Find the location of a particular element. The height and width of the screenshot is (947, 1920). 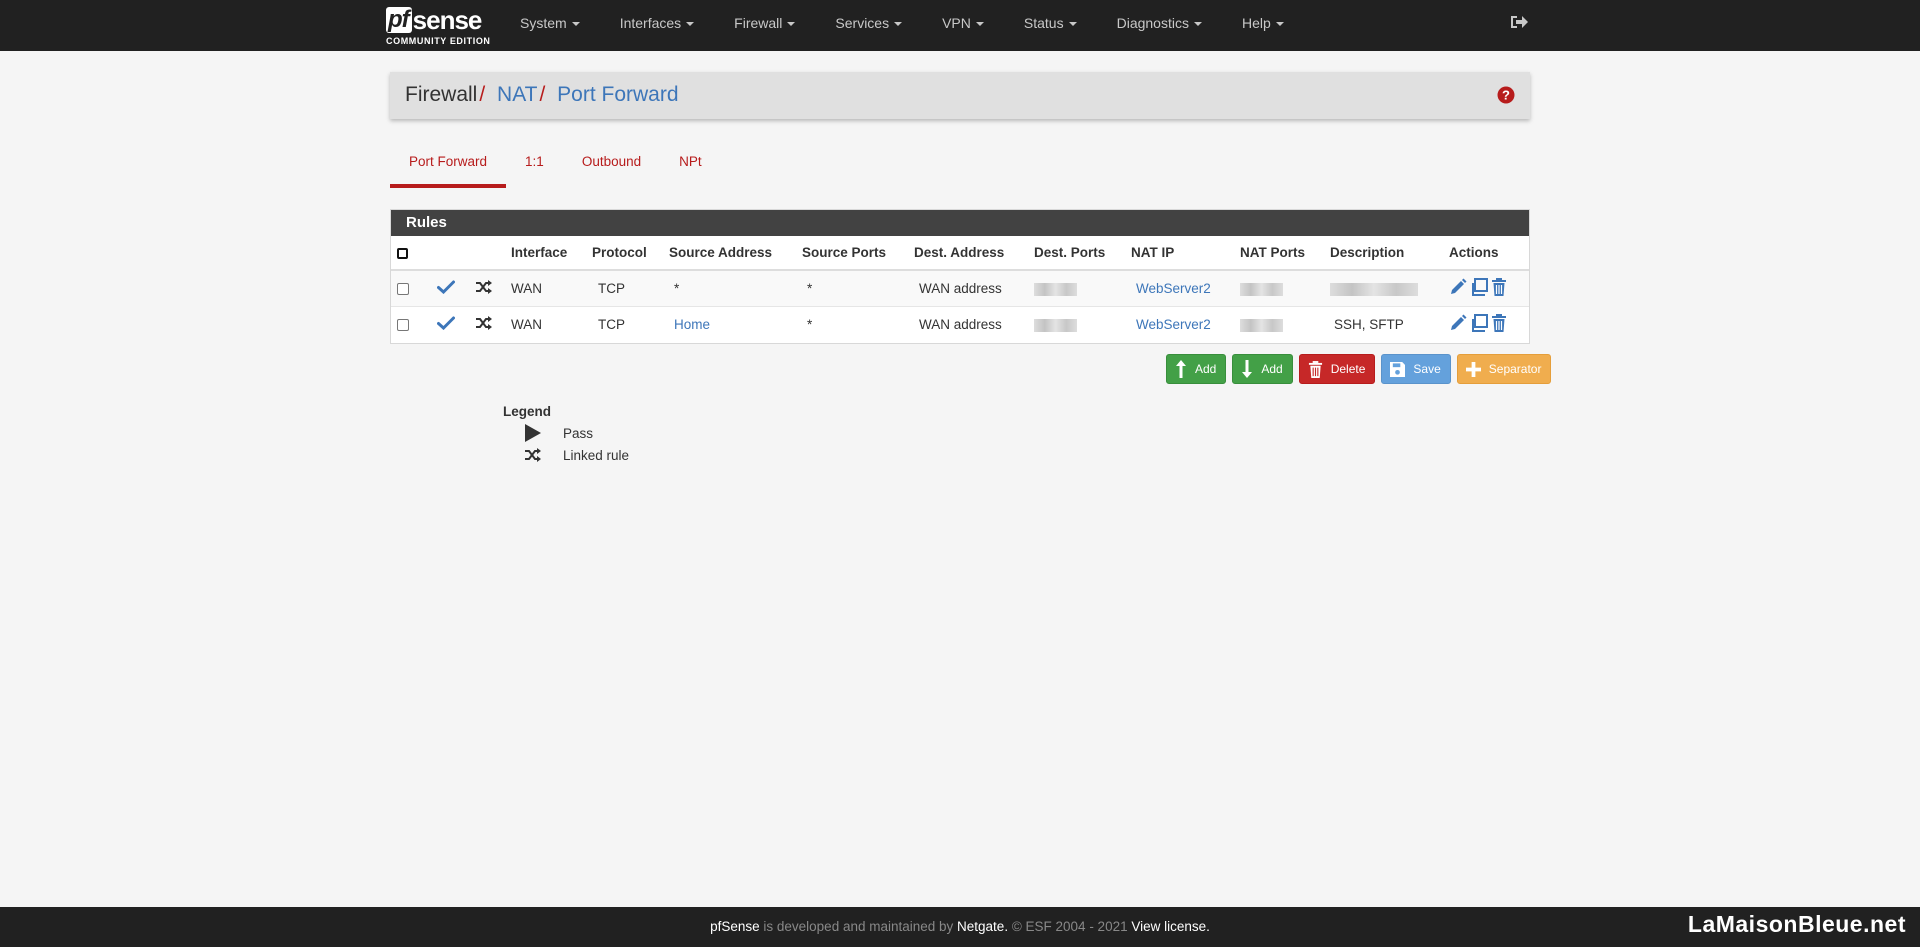

arrow-up-icon is located at coordinates (1181, 369).